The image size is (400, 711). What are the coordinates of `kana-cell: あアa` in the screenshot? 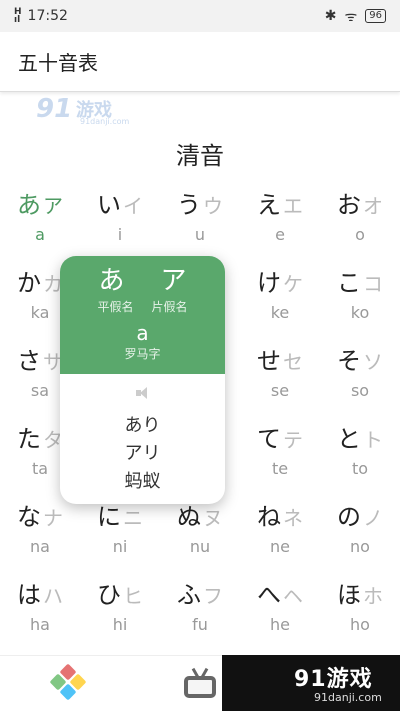 It's located at (40, 229).